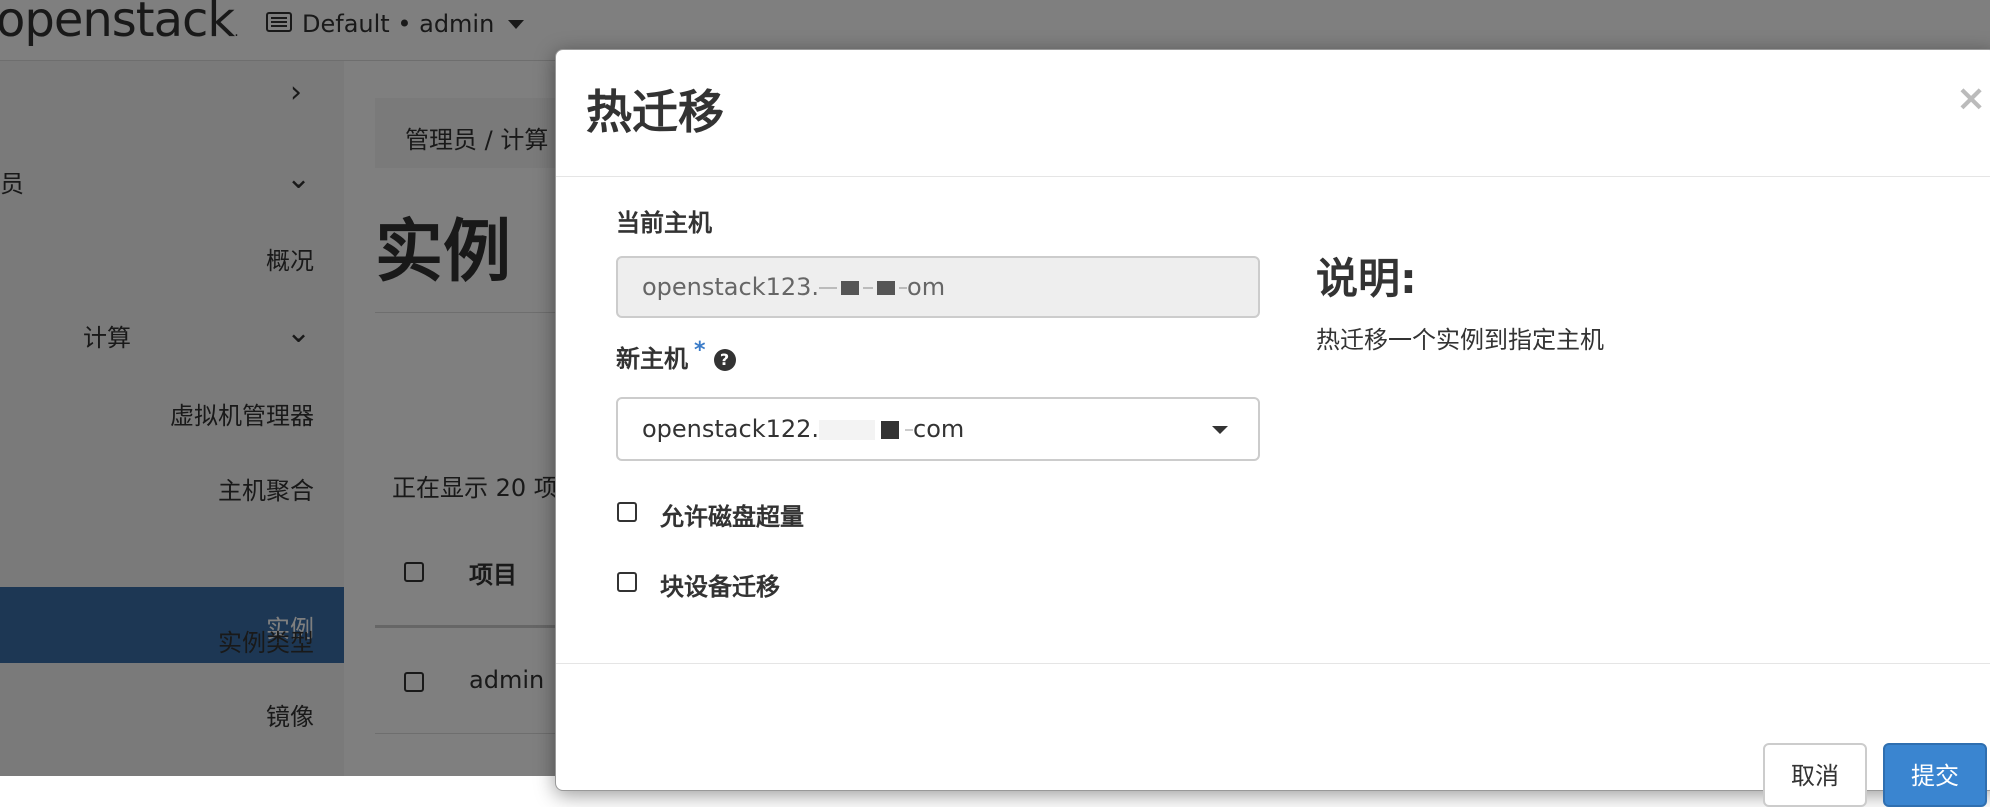 The width and height of the screenshot is (1990, 807). I want to click on current-host-label: 当前主机, so click(664, 223).